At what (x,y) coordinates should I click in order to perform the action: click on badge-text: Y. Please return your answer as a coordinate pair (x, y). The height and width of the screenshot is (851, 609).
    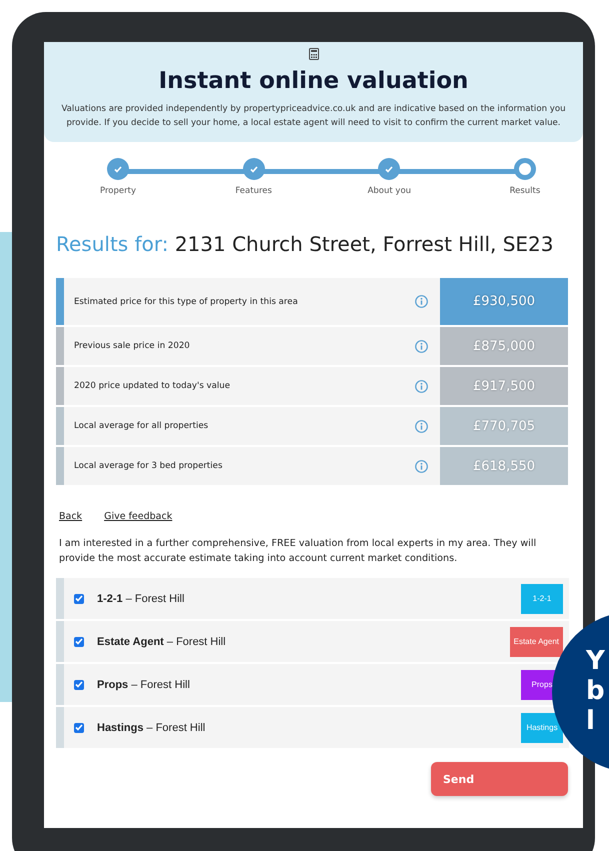
    Looking at the image, I should click on (596, 661).